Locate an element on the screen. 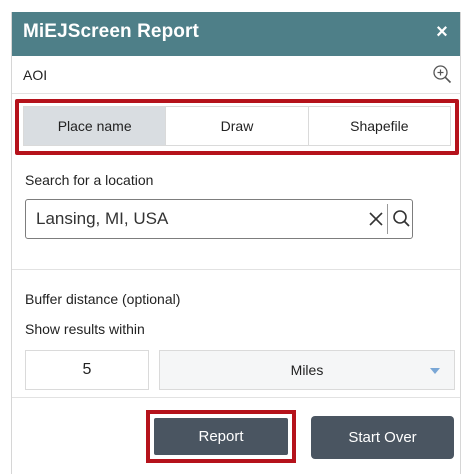 This screenshot has width=467, height=474. aoi-method-tabs: Place name Draw Shapefile is located at coordinates (237, 126).